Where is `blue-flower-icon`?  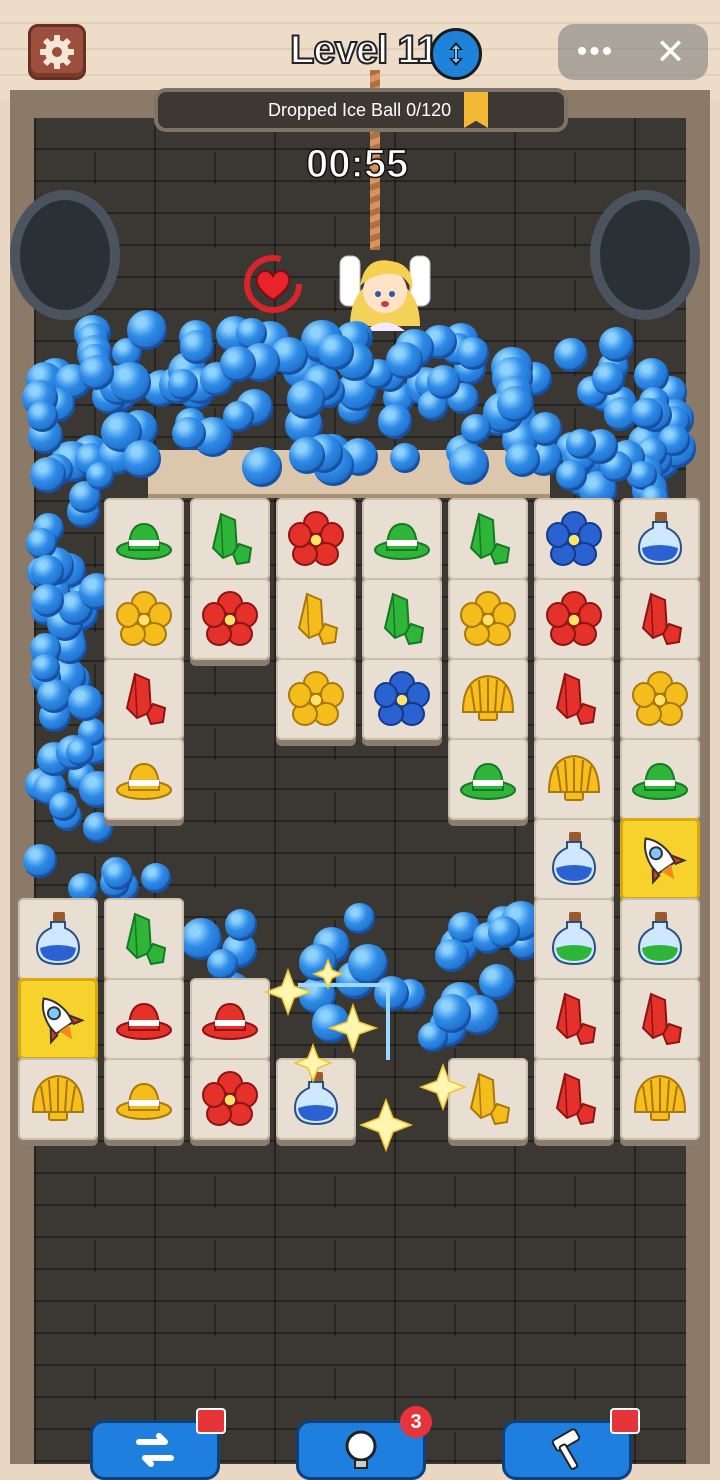 blue-flower-icon is located at coordinates (574, 538).